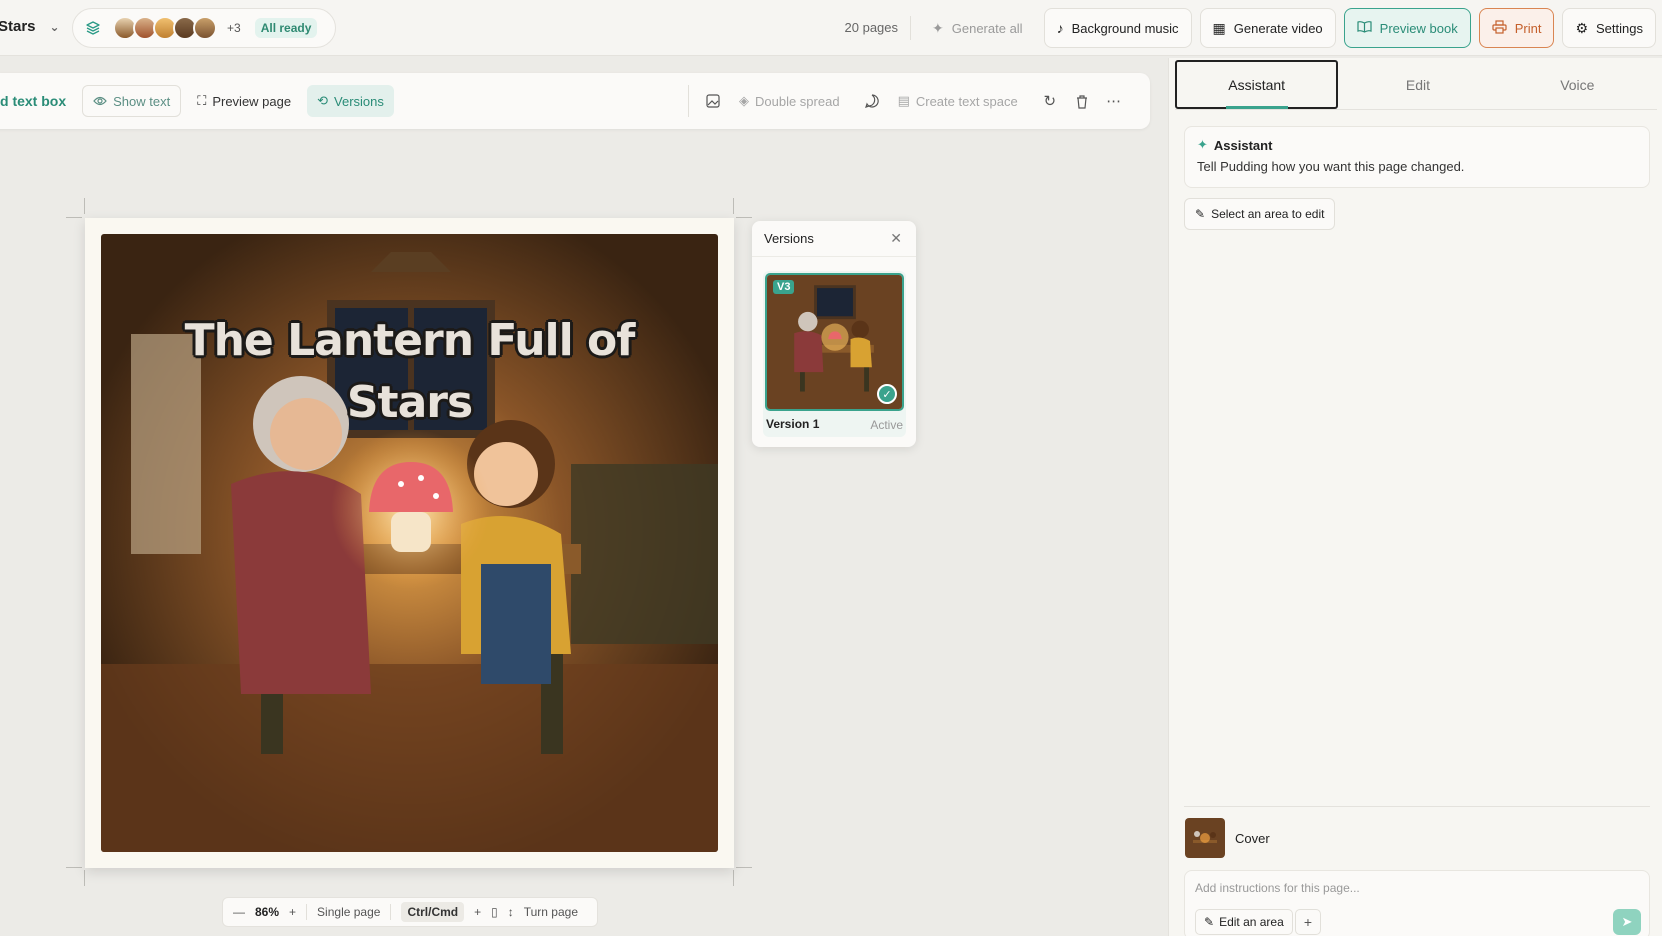 This screenshot has height=936, width=1662. Describe the element at coordinates (789, 238) in the screenshot. I see `versions-popover-title: Versions` at that location.